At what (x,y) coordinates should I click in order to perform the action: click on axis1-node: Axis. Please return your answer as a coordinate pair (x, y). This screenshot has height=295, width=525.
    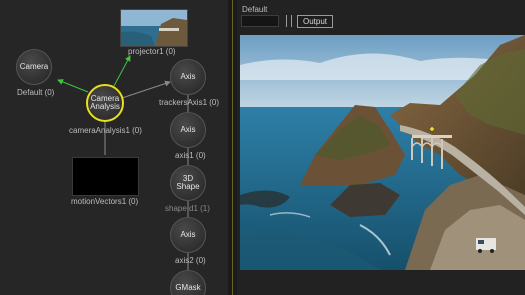
    Looking at the image, I should click on (188, 130).